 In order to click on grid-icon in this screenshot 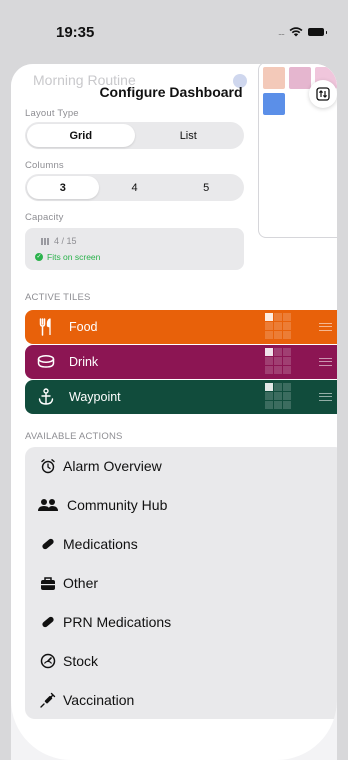, I will do `click(45, 241)`.